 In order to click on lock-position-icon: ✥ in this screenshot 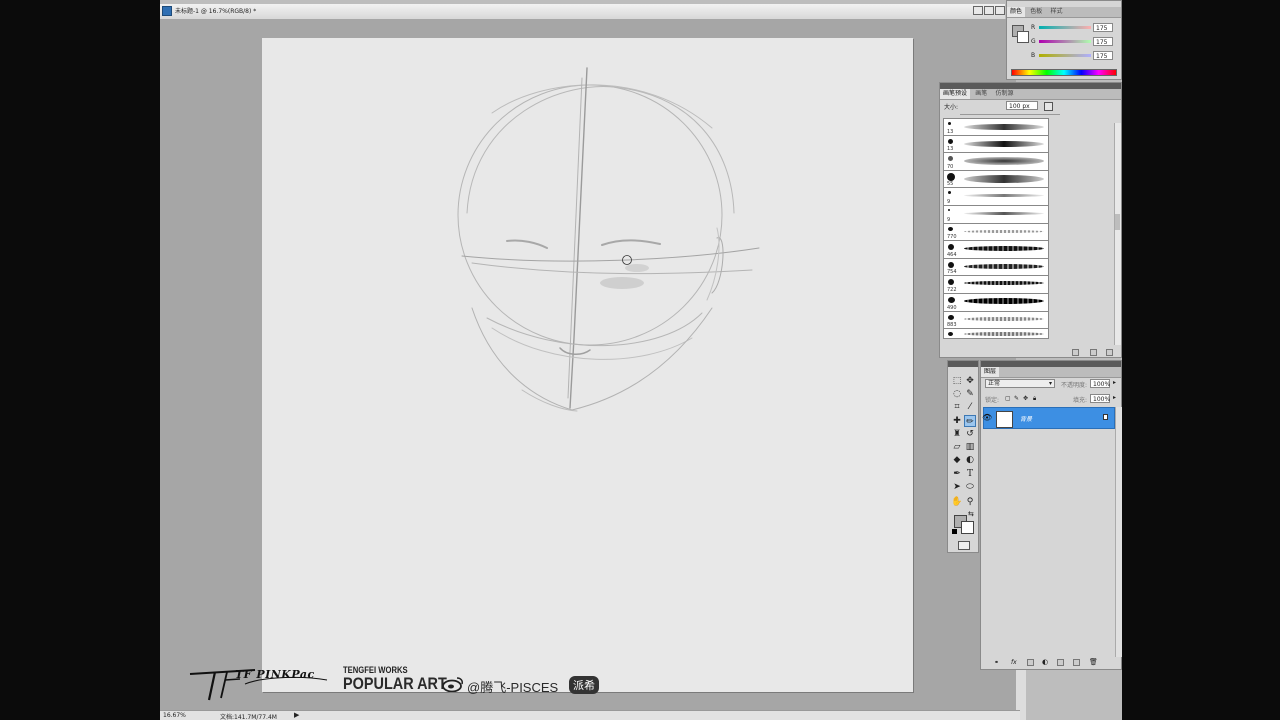, I will do `click(1025, 398)`.